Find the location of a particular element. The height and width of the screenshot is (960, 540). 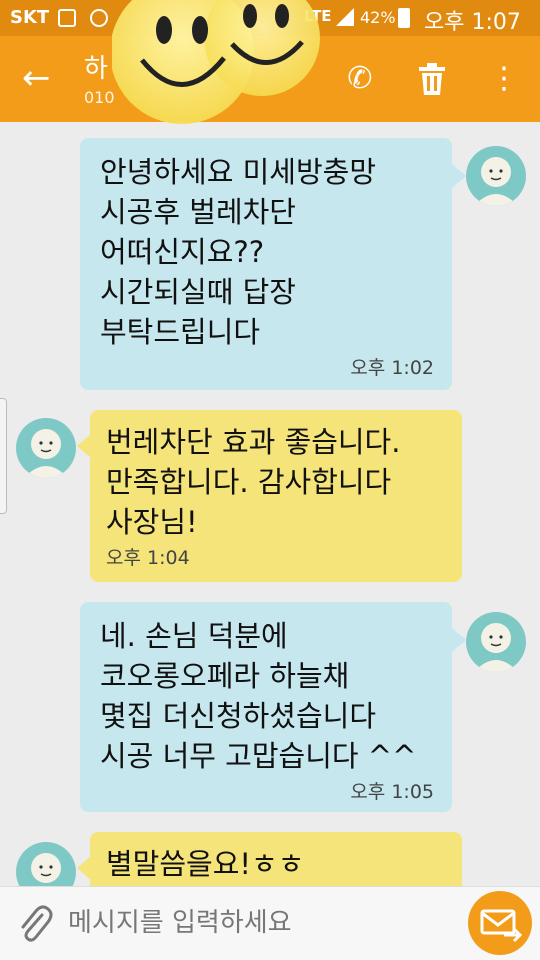

trash-icon is located at coordinates (432, 83).